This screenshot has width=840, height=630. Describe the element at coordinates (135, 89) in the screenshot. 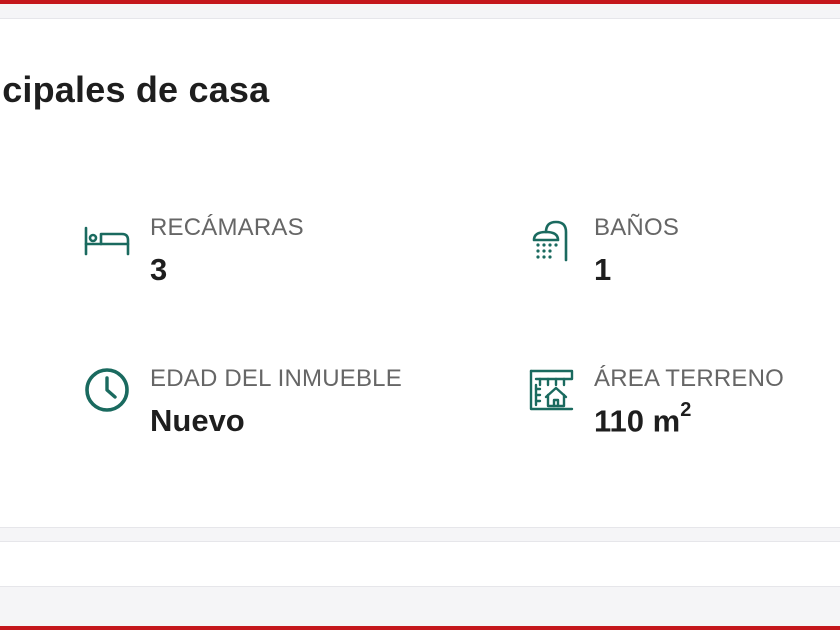

I see `section-title: ncipales de casa` at that location.